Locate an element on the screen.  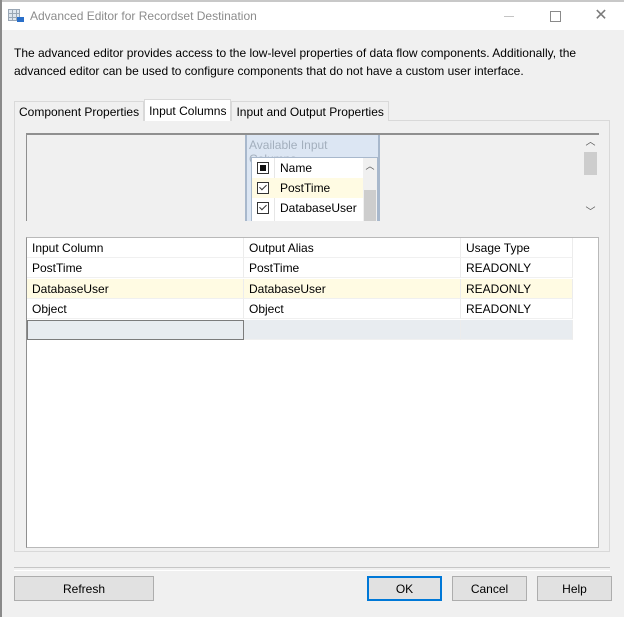
list-item: DatabaseUser is located at coordinates (308, 208).